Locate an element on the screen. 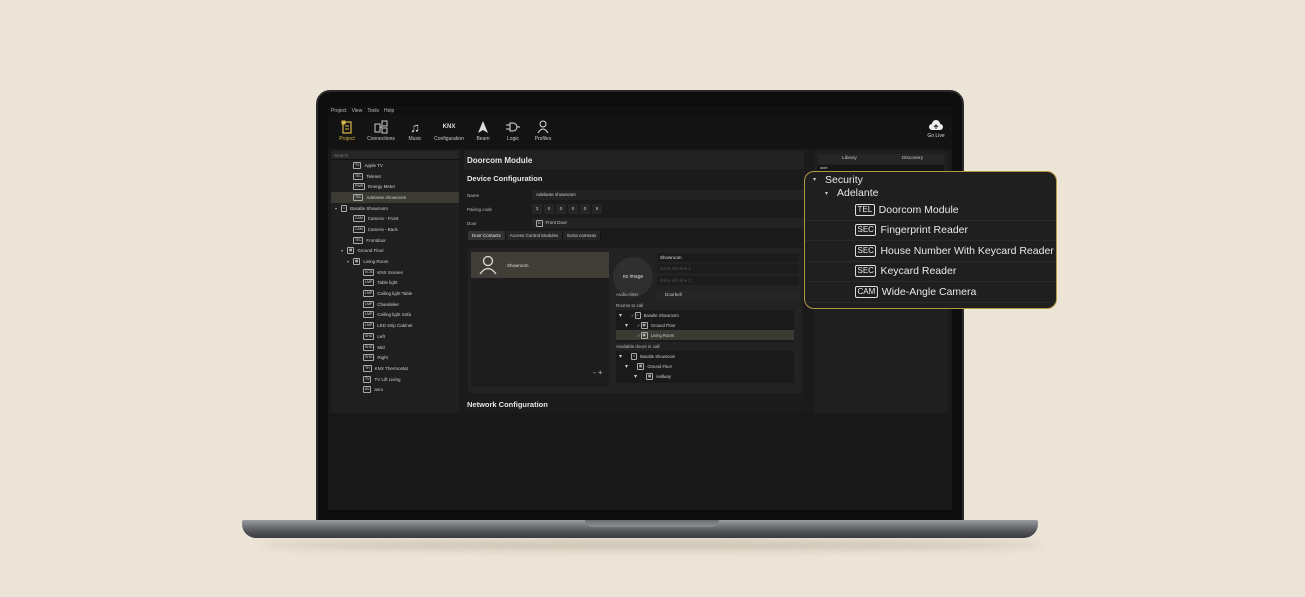 Image resolution: width=1305 pixels, height=597 pixels. contact-item: Showroom is located at coordinates (540, 265).